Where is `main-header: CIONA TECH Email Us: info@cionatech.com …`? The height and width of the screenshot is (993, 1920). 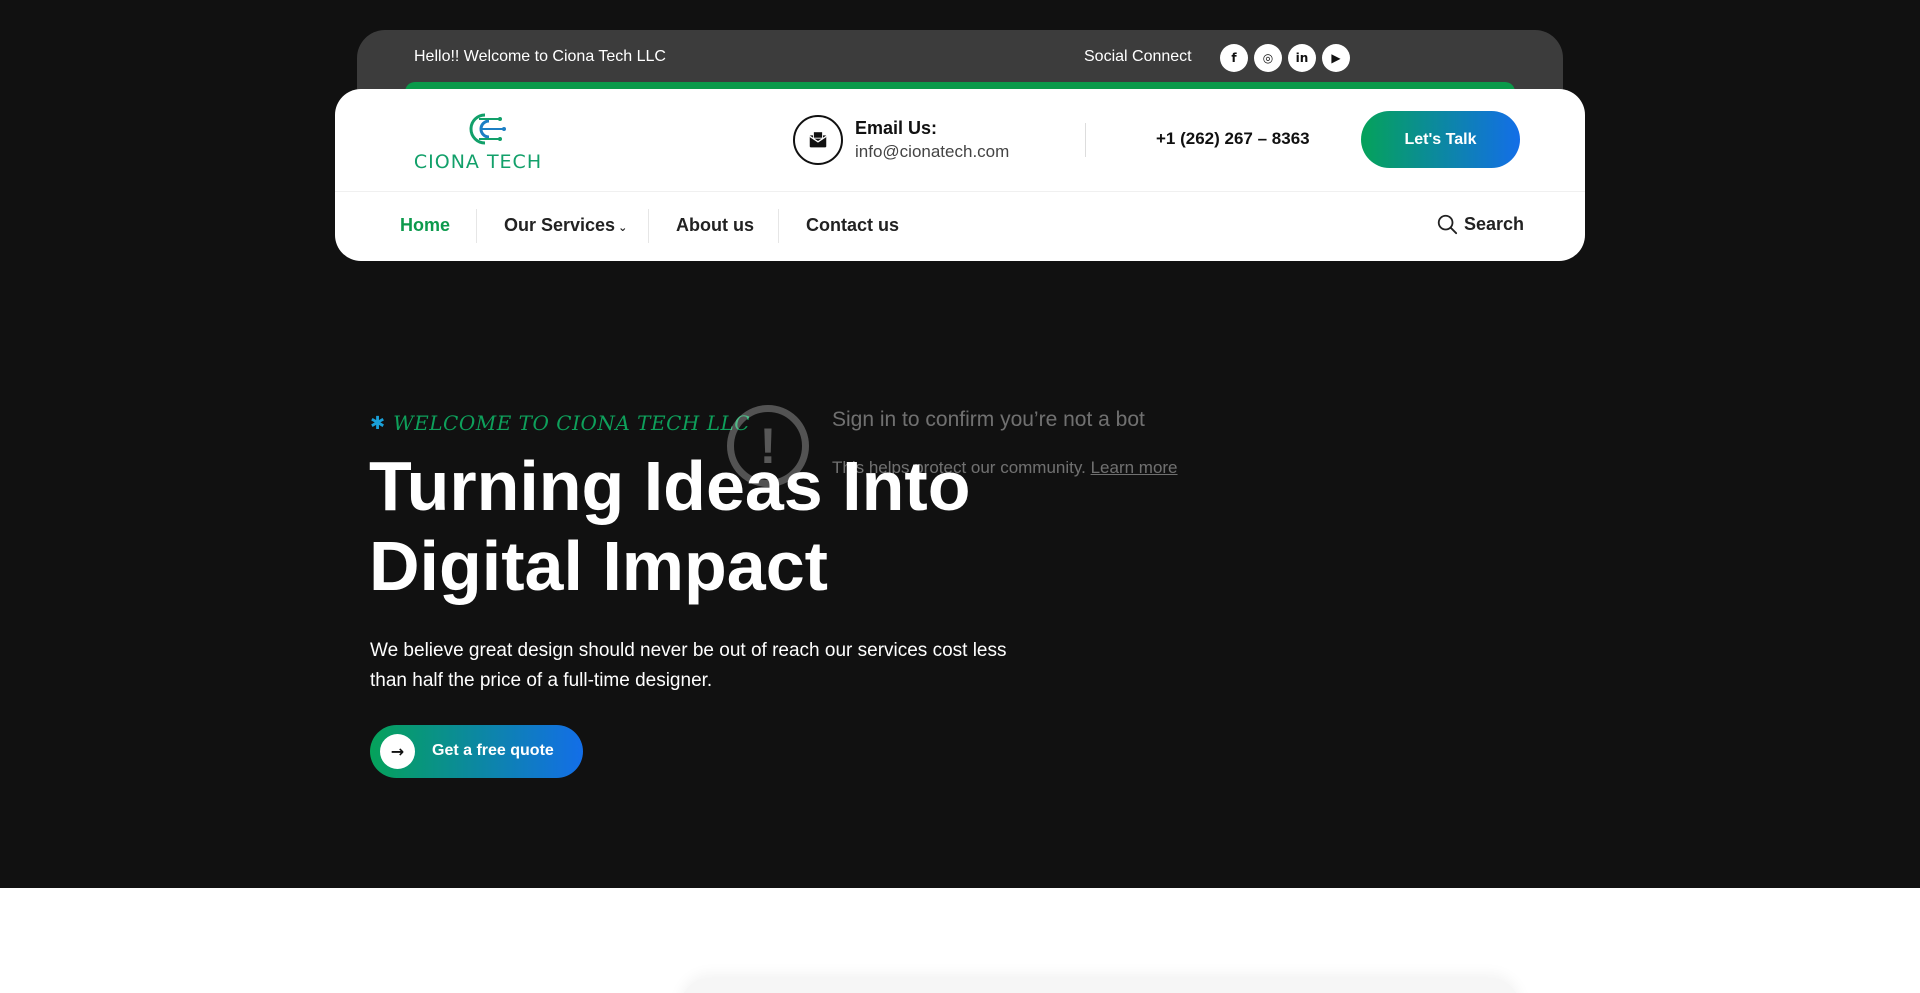
main-header: CIONA TECH Email Us: info@cionatech.com … is located at coordinates (960, 175).